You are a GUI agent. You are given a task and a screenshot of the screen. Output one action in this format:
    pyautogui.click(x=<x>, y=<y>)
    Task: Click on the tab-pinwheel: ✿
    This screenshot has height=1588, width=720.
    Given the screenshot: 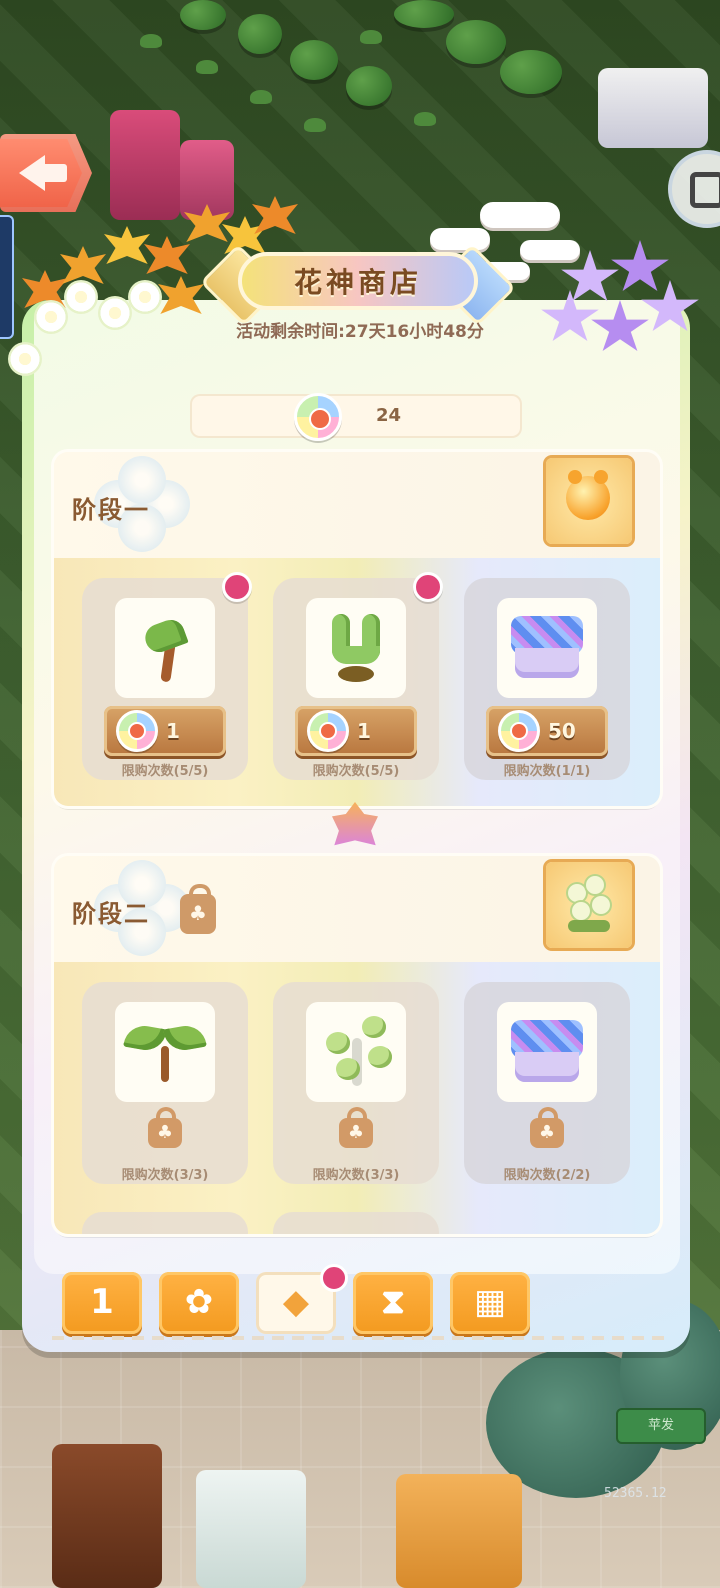 What is the action you would take?
    pyautogui.click(x=199, y=1303)
    